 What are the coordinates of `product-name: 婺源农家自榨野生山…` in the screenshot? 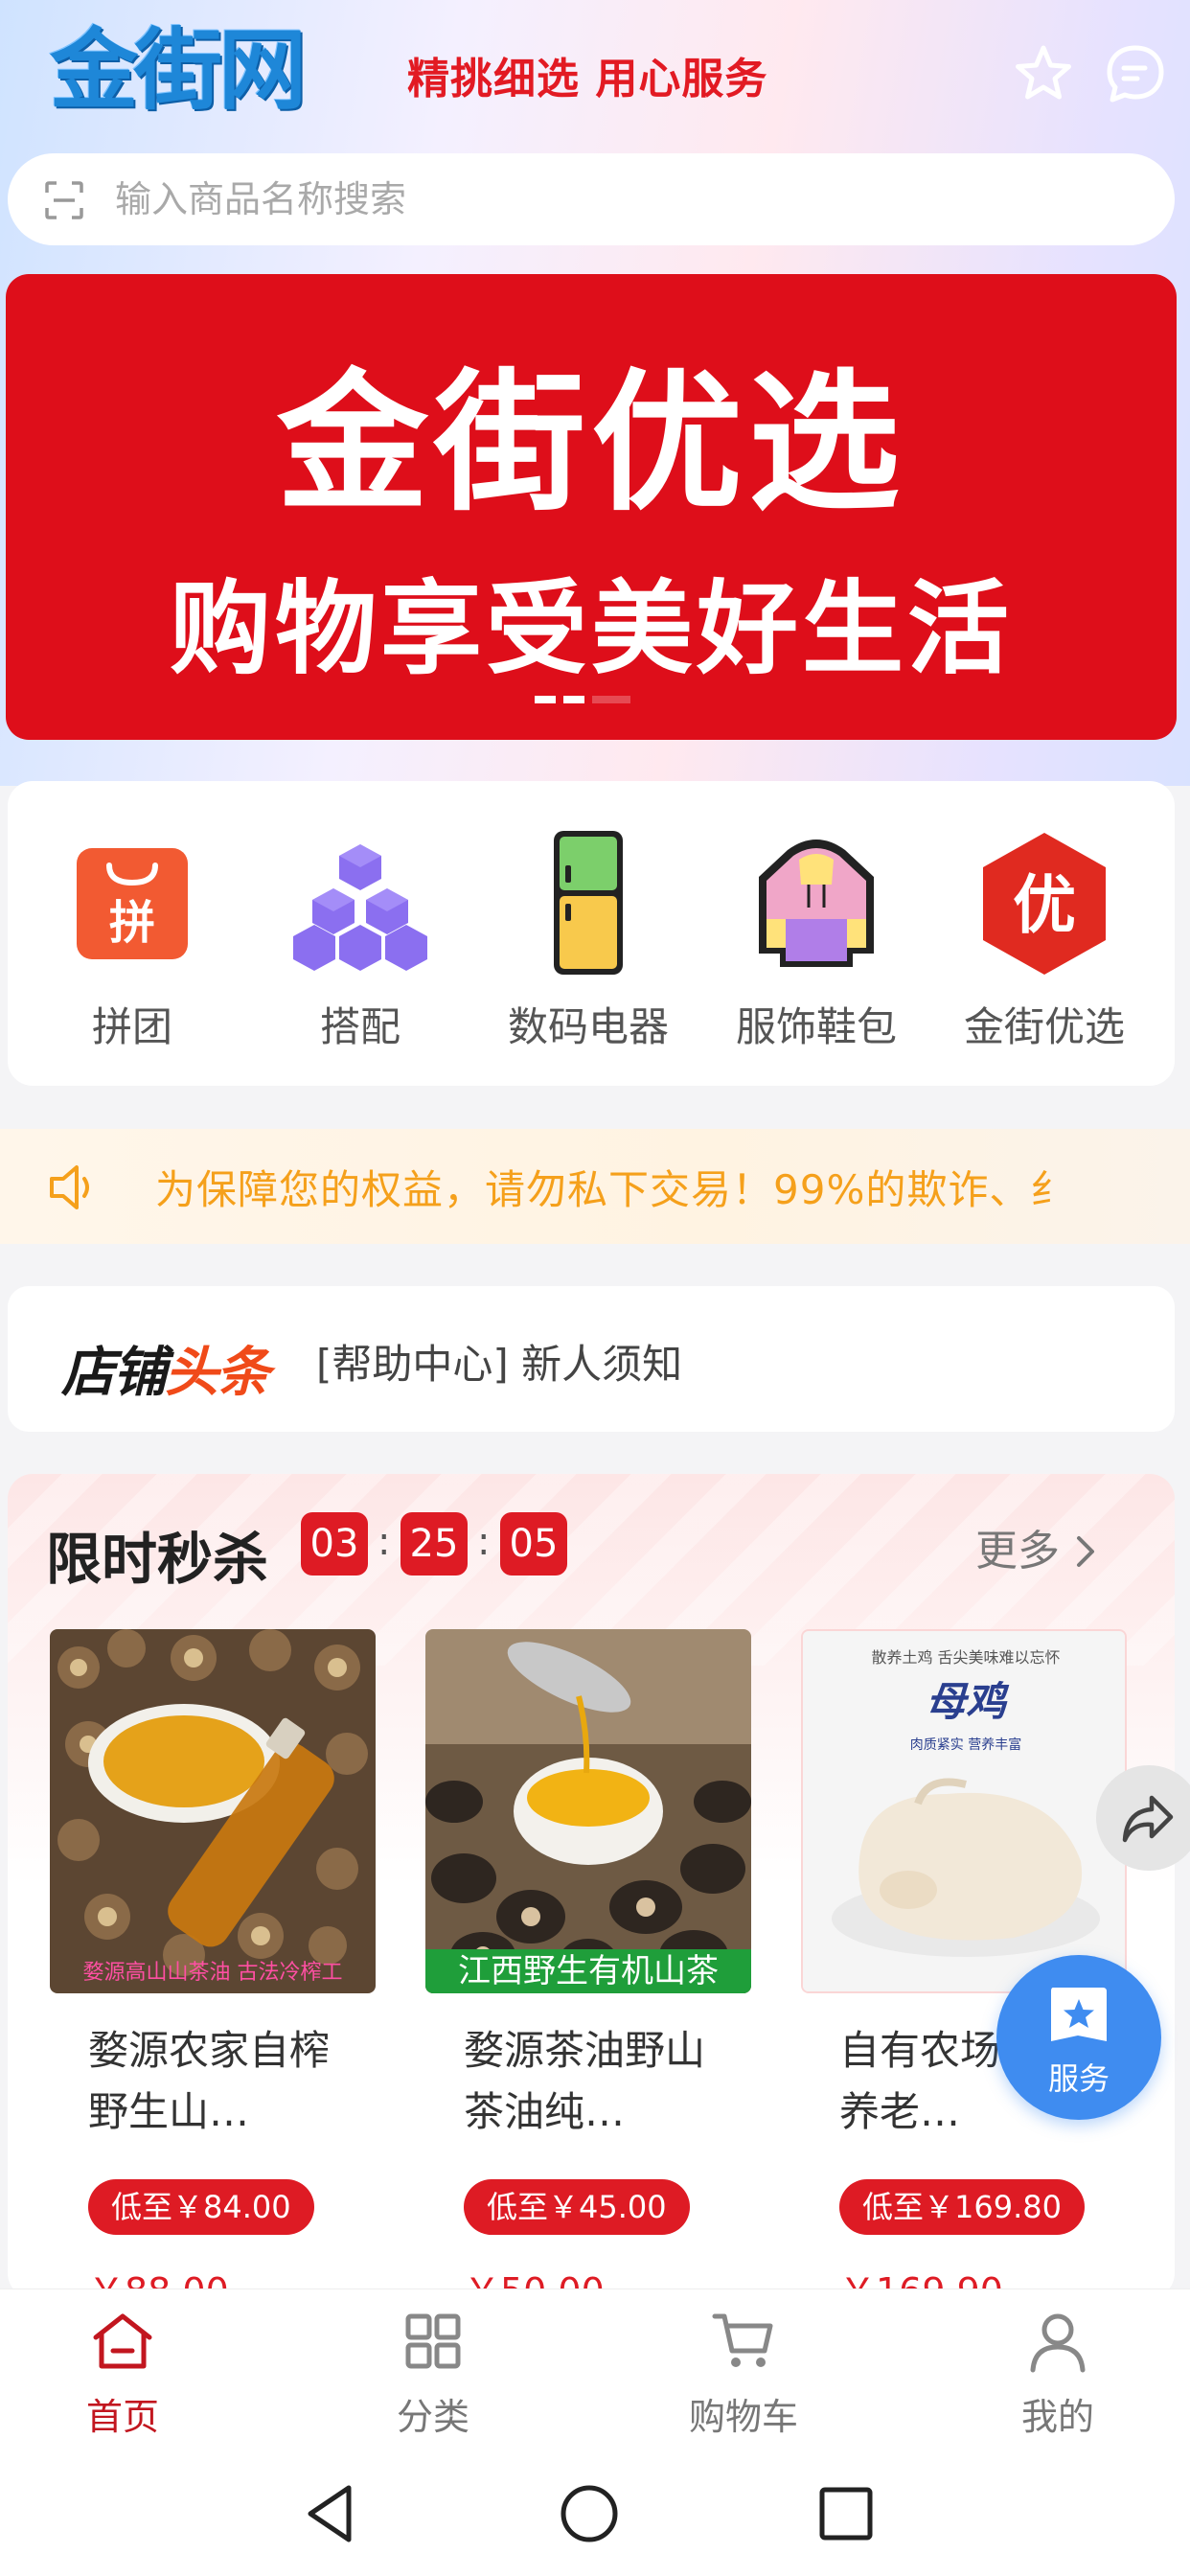 It's located at (222, 2081).